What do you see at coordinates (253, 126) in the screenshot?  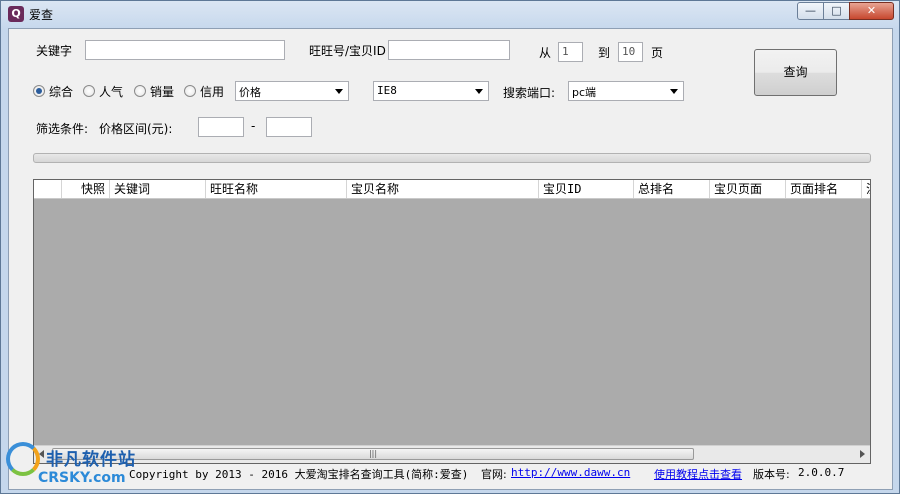 I see `price-dash: -` at bounding box center [253, 126].